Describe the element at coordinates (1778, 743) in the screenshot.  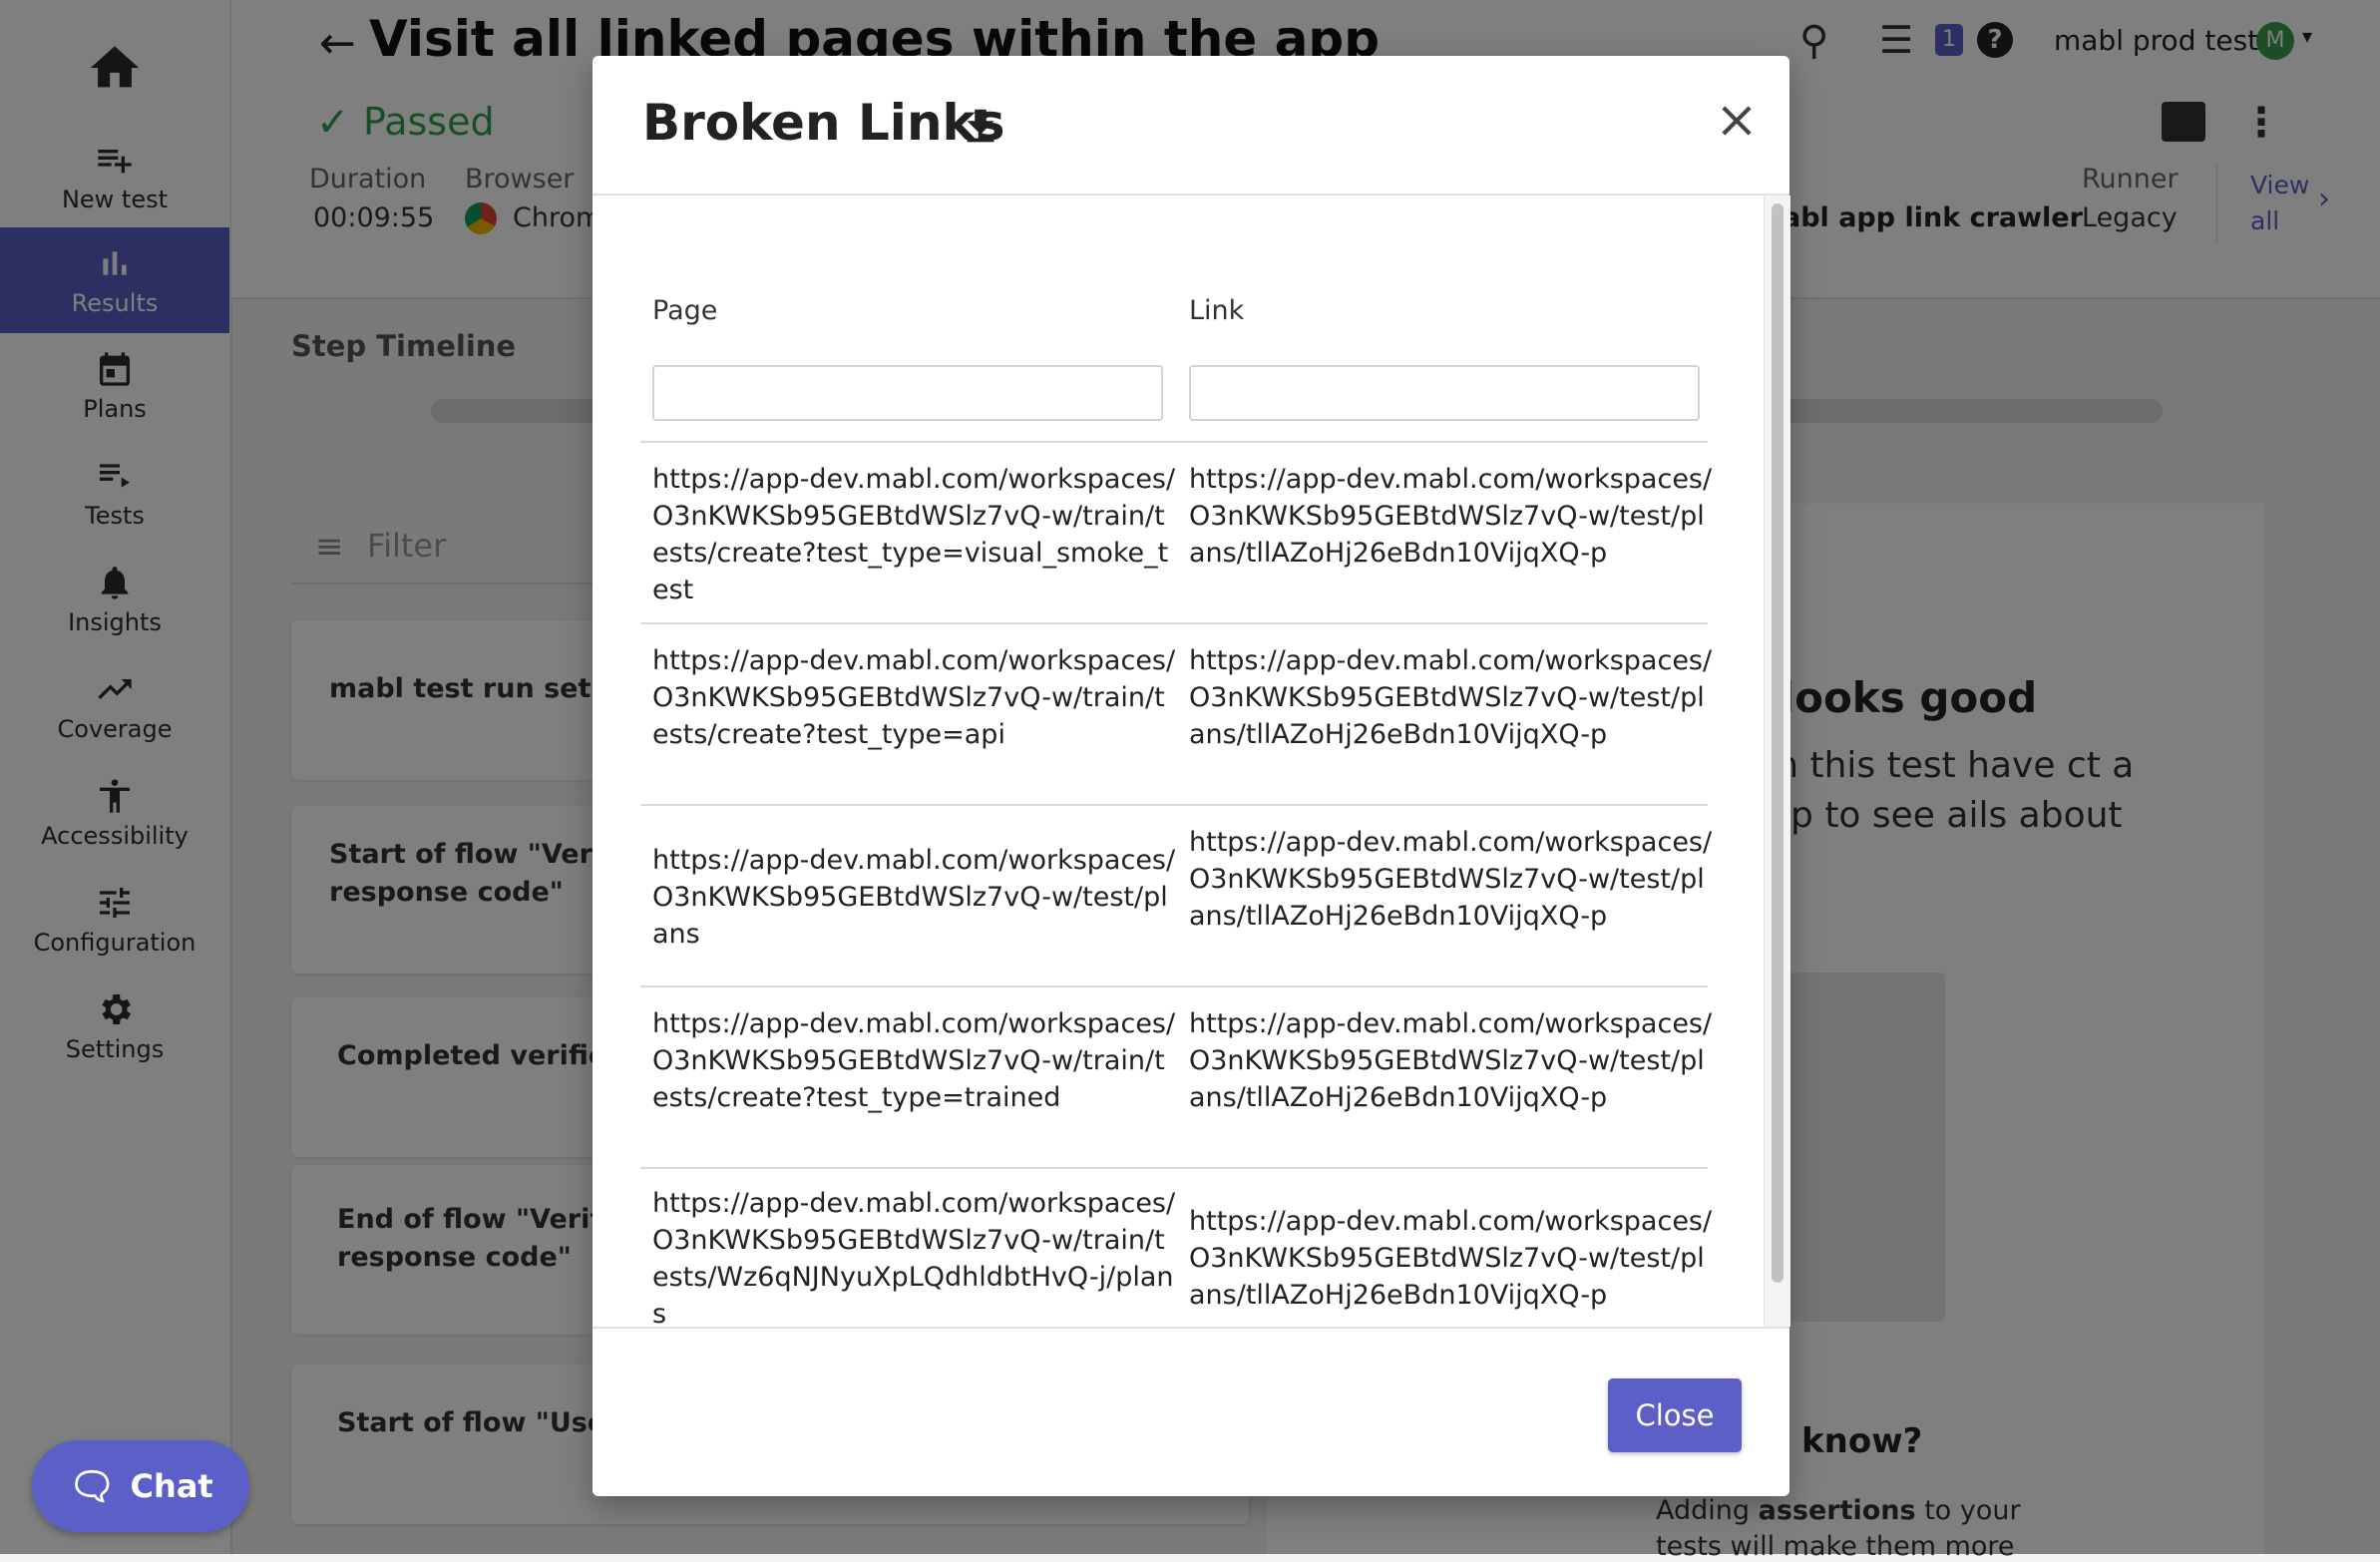
I see `scrollbar-thumb` at that location.